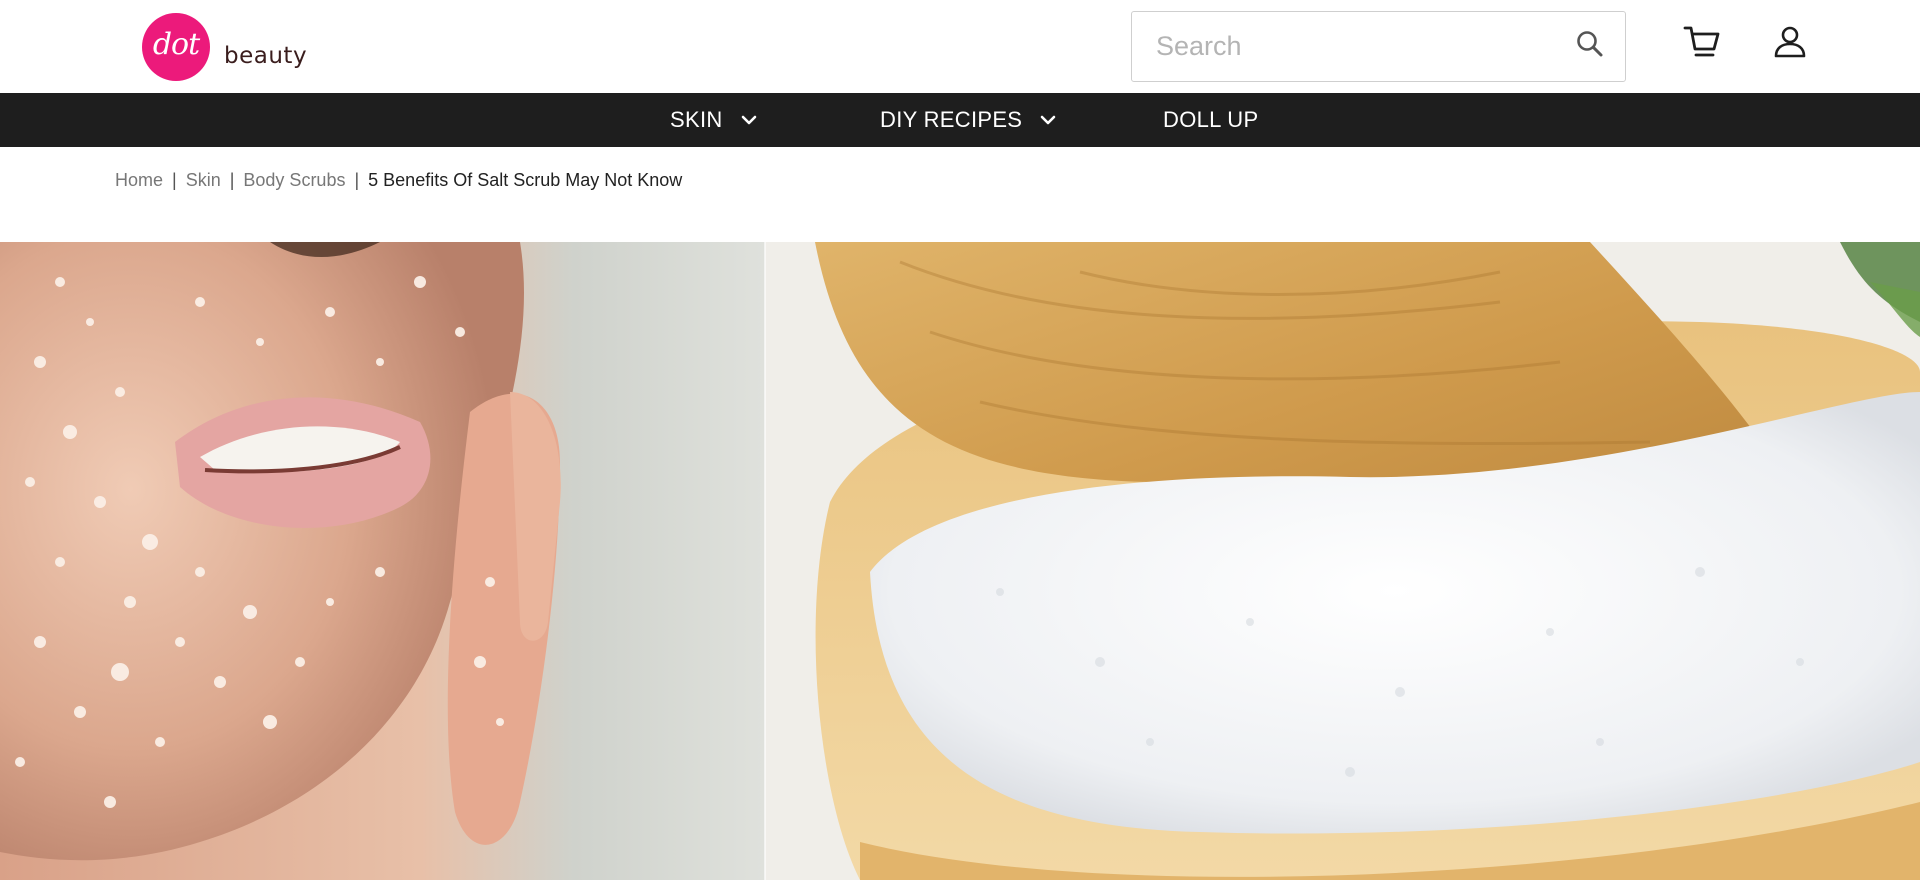 The image size is (1920, 880). I want to click on site-logo: dot beauty, so click(224, 47).